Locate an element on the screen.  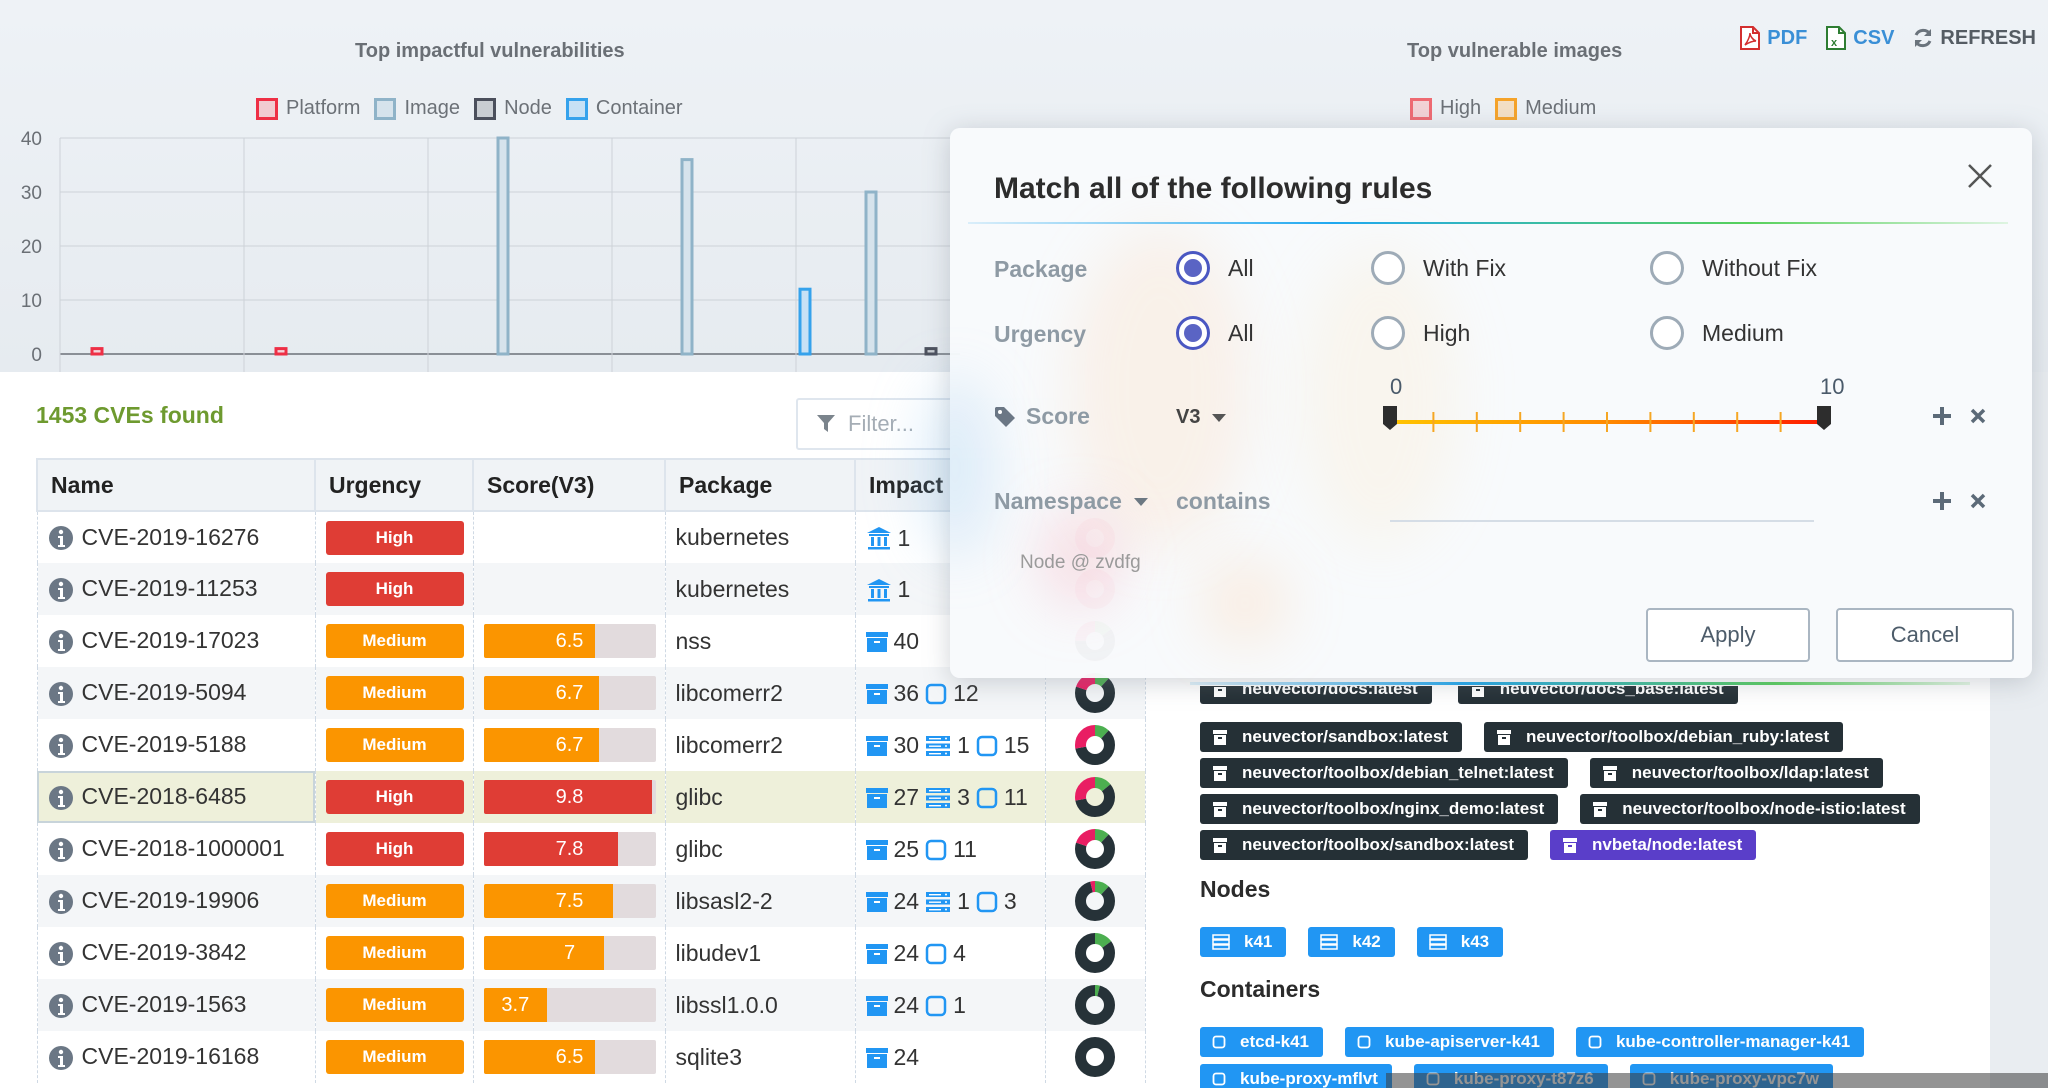
urgency-radio-medium: Medium is located at coordinates (1717, 333).